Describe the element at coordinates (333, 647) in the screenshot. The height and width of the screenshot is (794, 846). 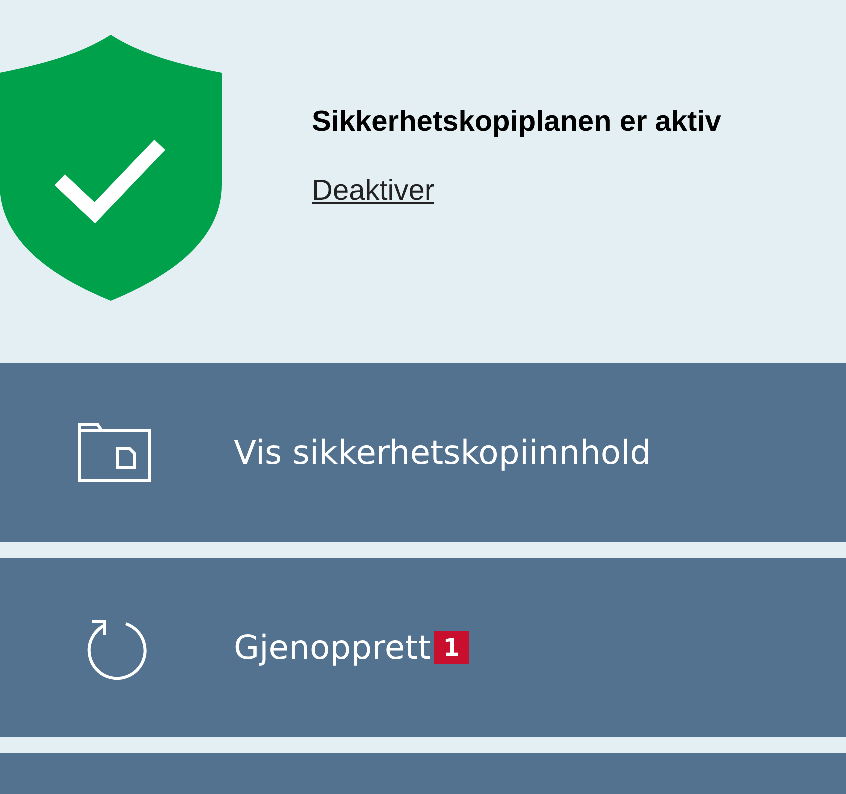
I see `action-label: Gjenopprett` at that location.